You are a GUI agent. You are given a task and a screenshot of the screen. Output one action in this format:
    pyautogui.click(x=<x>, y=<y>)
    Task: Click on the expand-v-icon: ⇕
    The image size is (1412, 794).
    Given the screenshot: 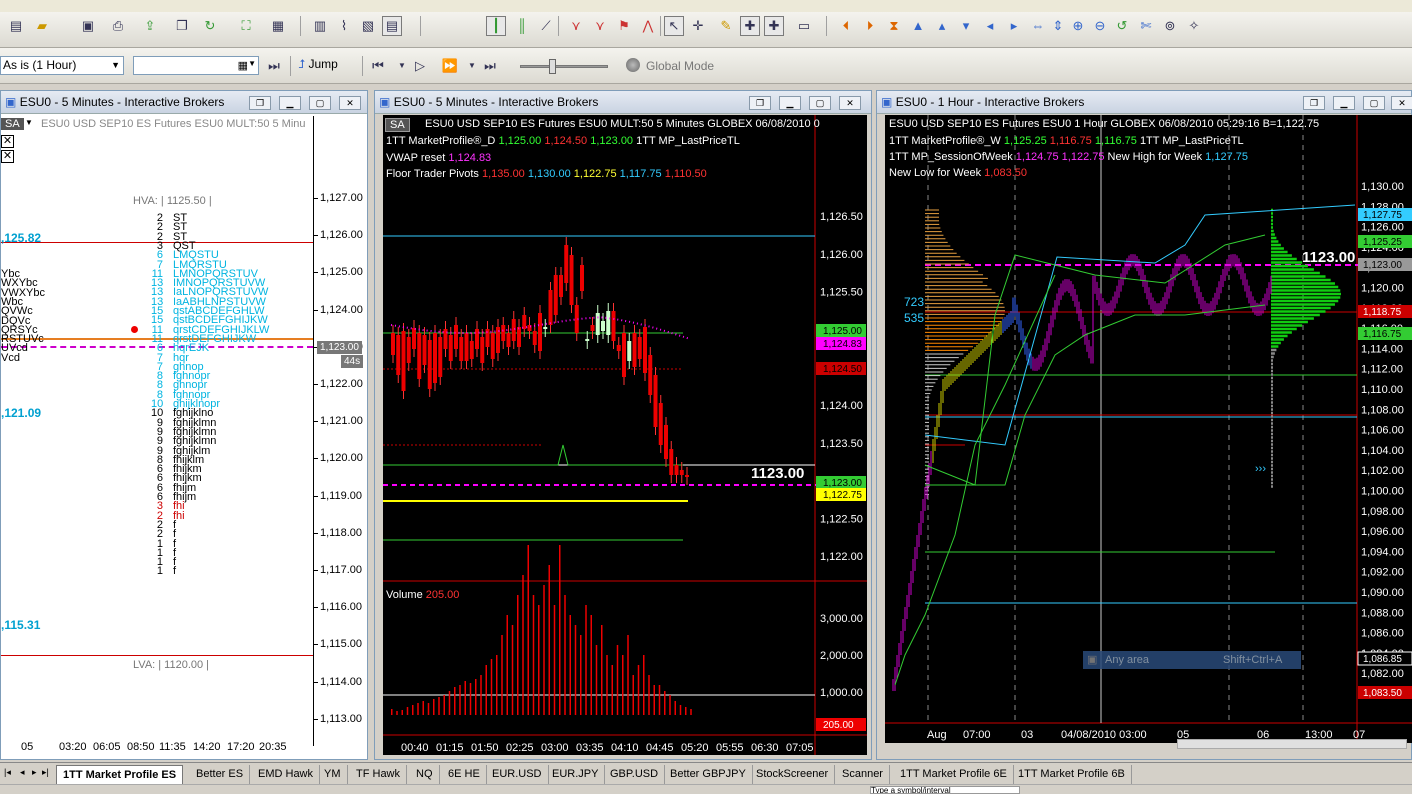 What is the action you would take?
    pyautogui.click(x=1058, y=26)
    